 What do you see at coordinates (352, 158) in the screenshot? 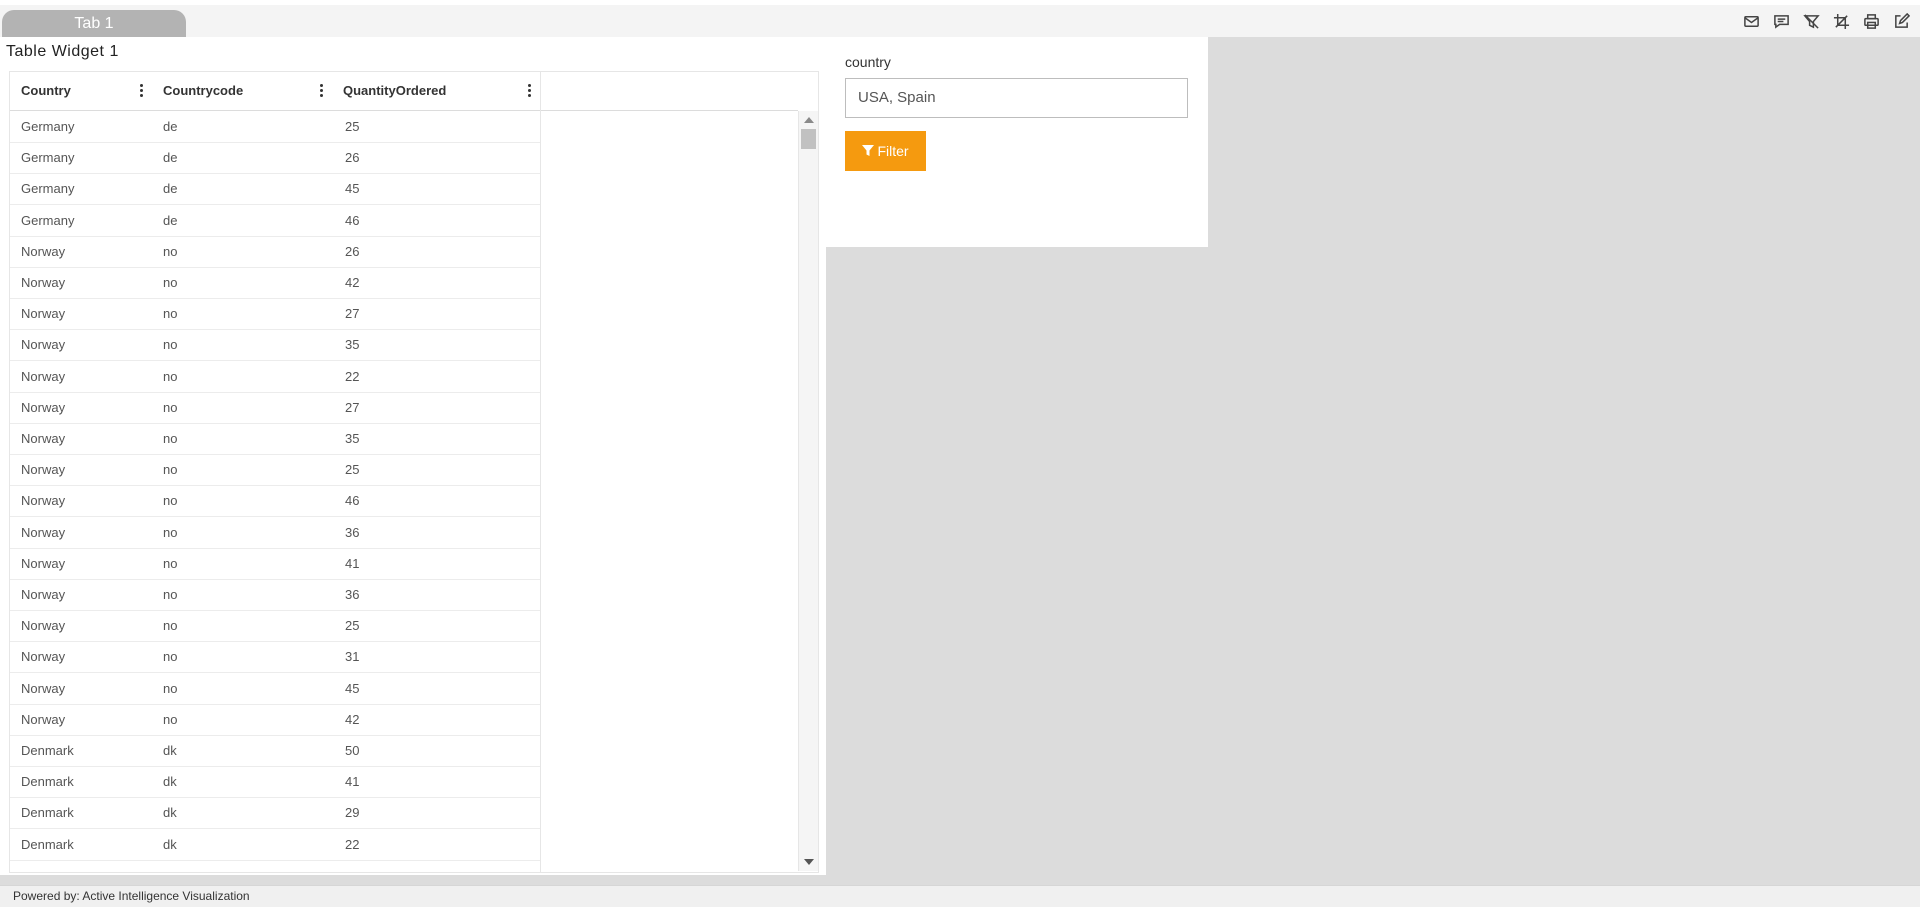
I see `cell-quantity: 26` at bounding box center [352, 158].